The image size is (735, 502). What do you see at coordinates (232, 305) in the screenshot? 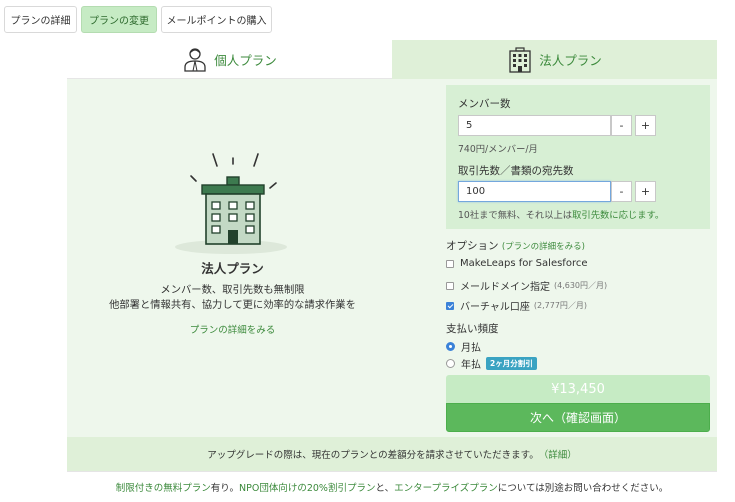
I see `plan-description-line2: 他部署と情報共有、協力して更に効率的な請求作業を` at bounding box center [232, 305].